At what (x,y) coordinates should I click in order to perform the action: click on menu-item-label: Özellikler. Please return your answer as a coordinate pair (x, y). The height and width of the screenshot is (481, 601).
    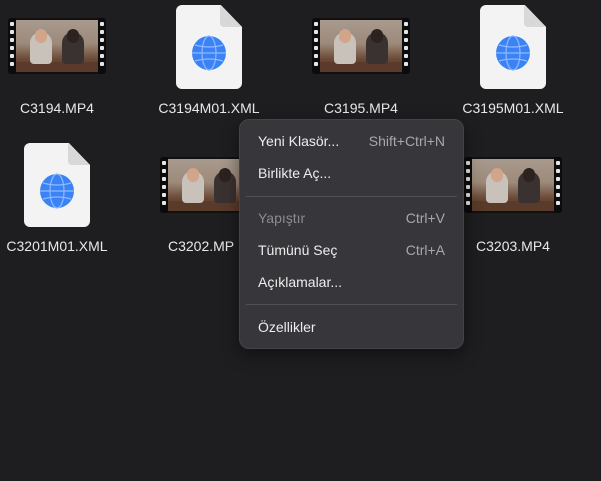
    Looking at the image, I should click on (287, 327).